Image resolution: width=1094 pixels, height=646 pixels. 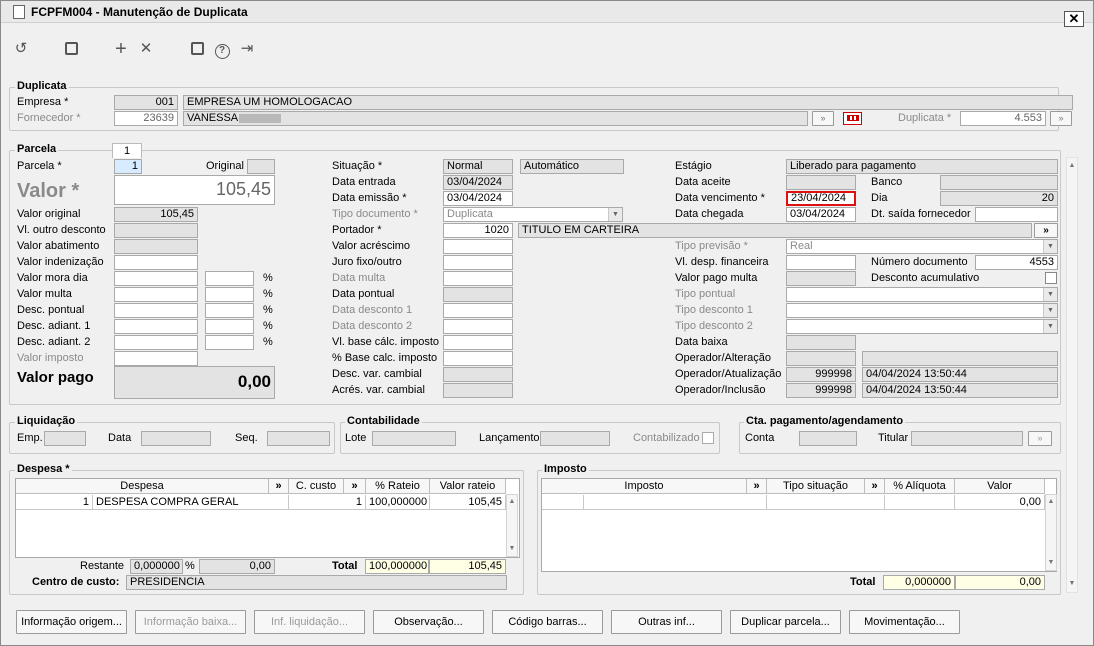 What do you see at coordinates (468, 486) in the screenshot?
I see `col-valor-rateio: Valor rateio` at bounding box center [468, 486].